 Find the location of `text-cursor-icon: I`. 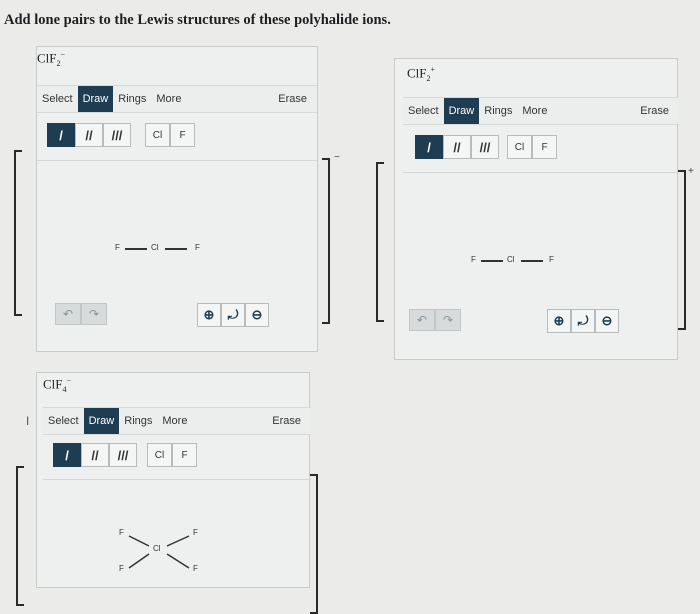

text-cursor-icon: I is located at coordinates (28, 421).